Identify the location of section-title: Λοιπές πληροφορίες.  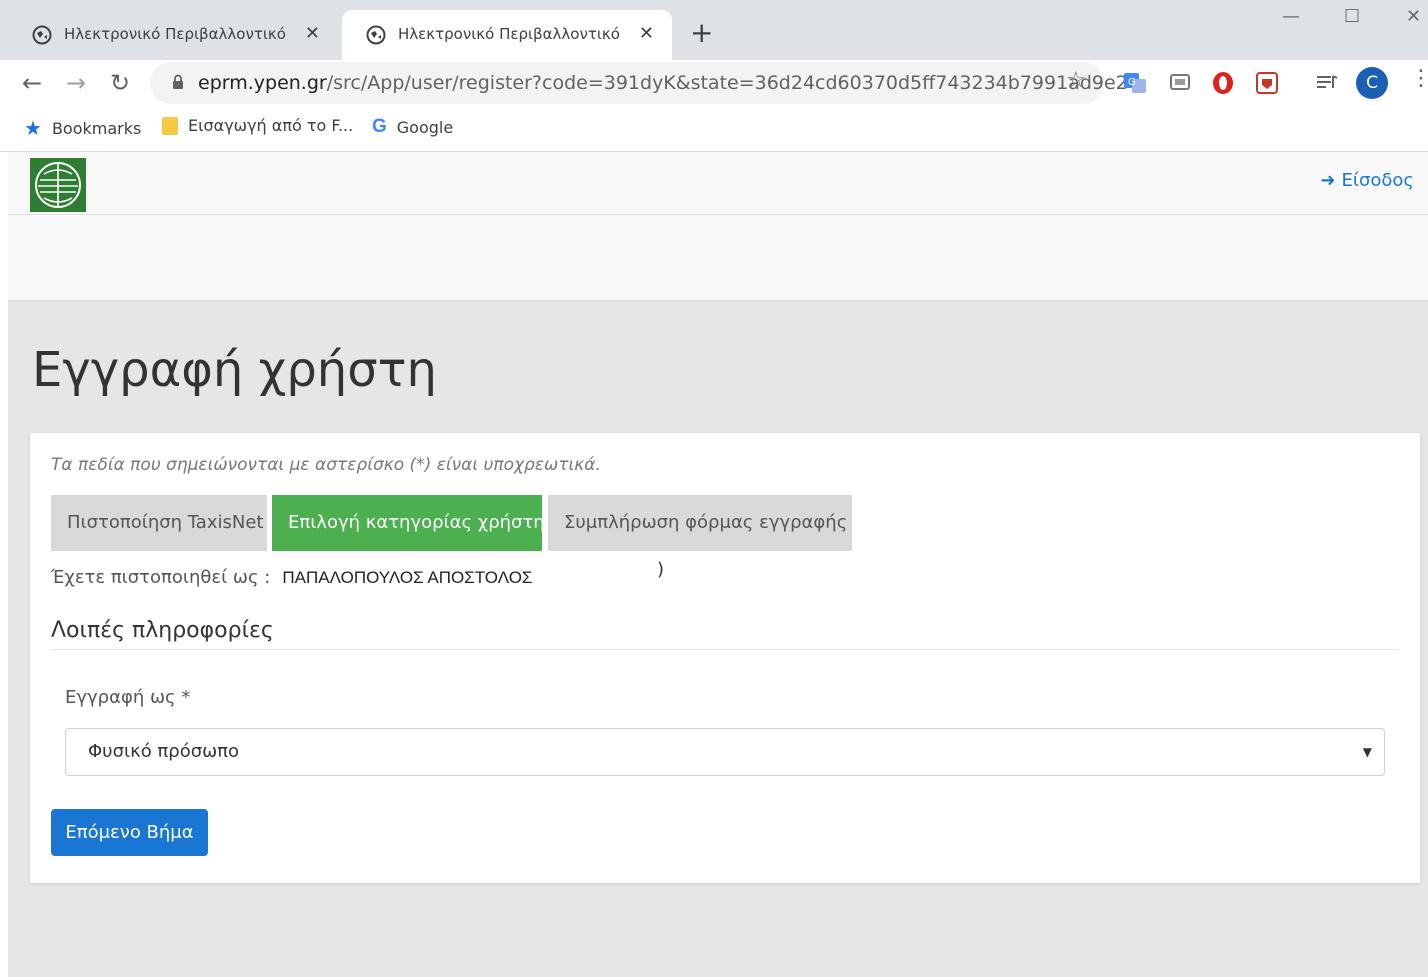
(162, 630).